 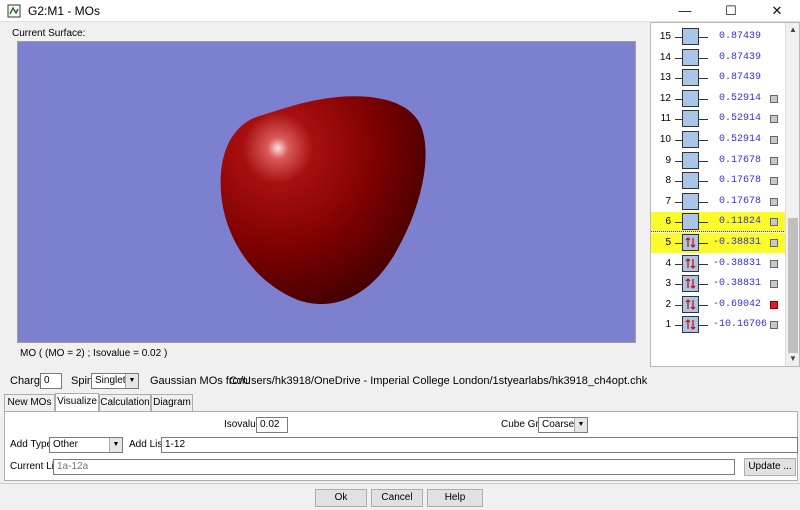 I want to click on orbital-number: 13, so click(x=665, y=78).